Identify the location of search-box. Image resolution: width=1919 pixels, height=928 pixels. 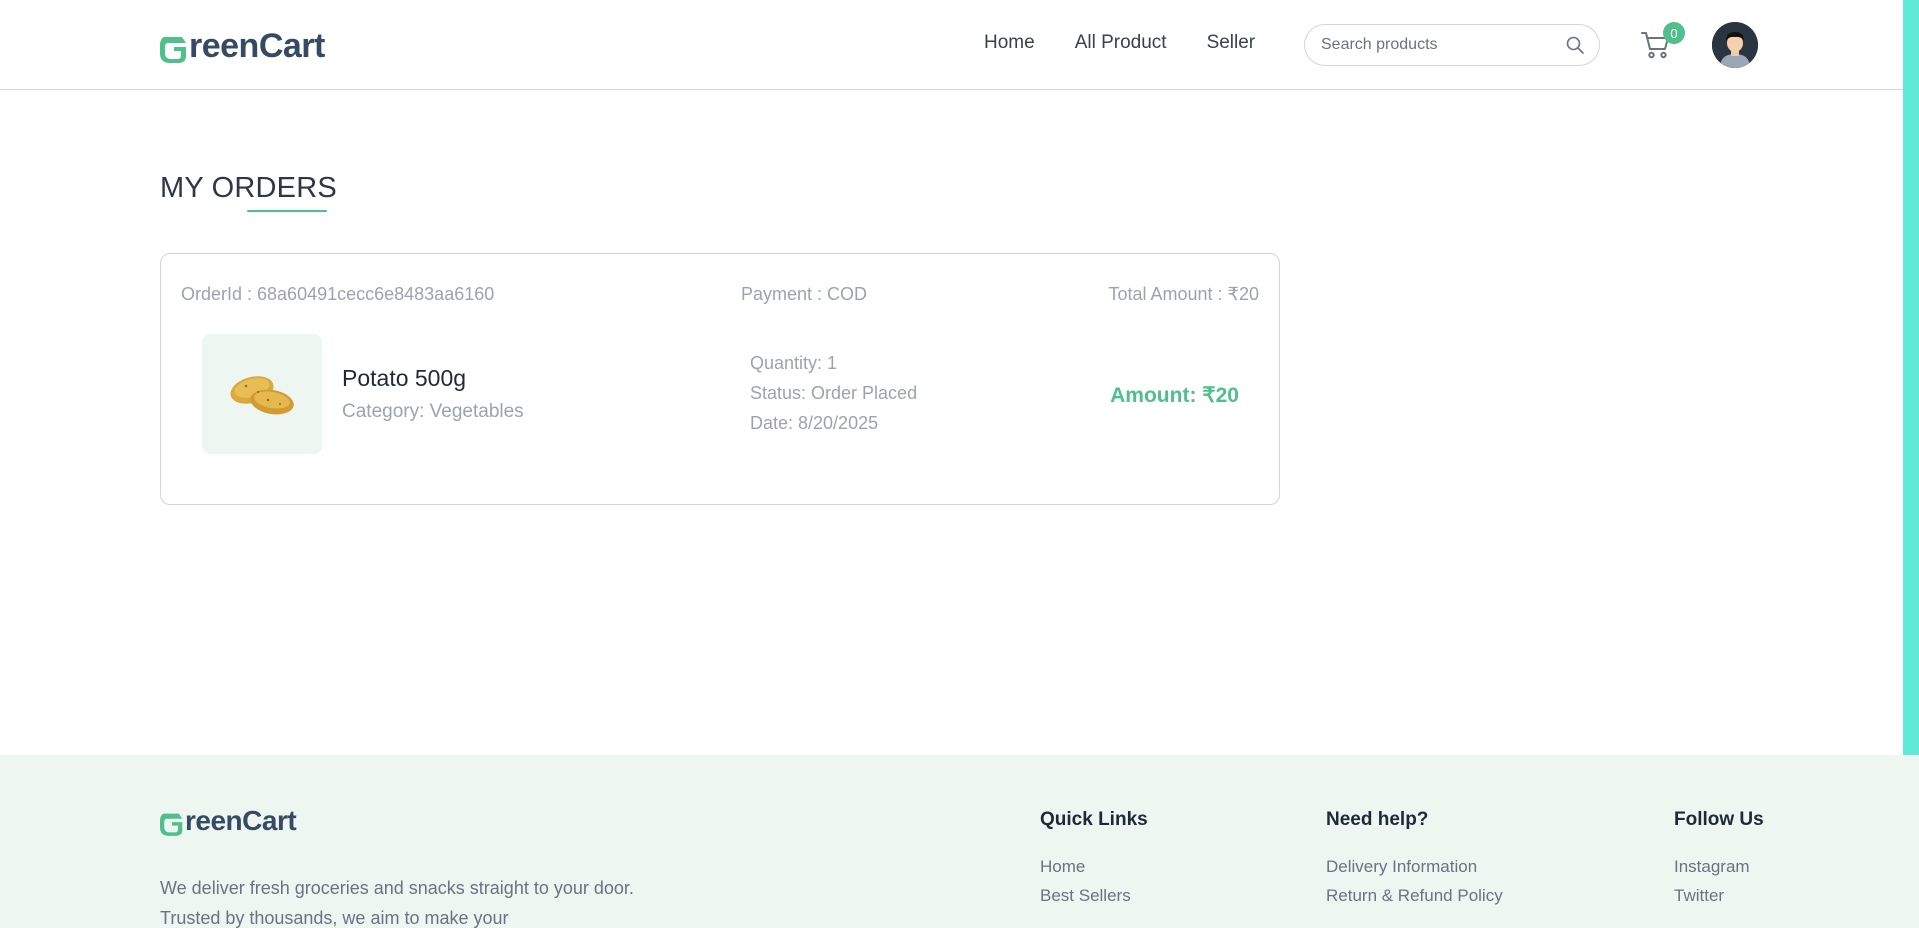
(1452, 45).